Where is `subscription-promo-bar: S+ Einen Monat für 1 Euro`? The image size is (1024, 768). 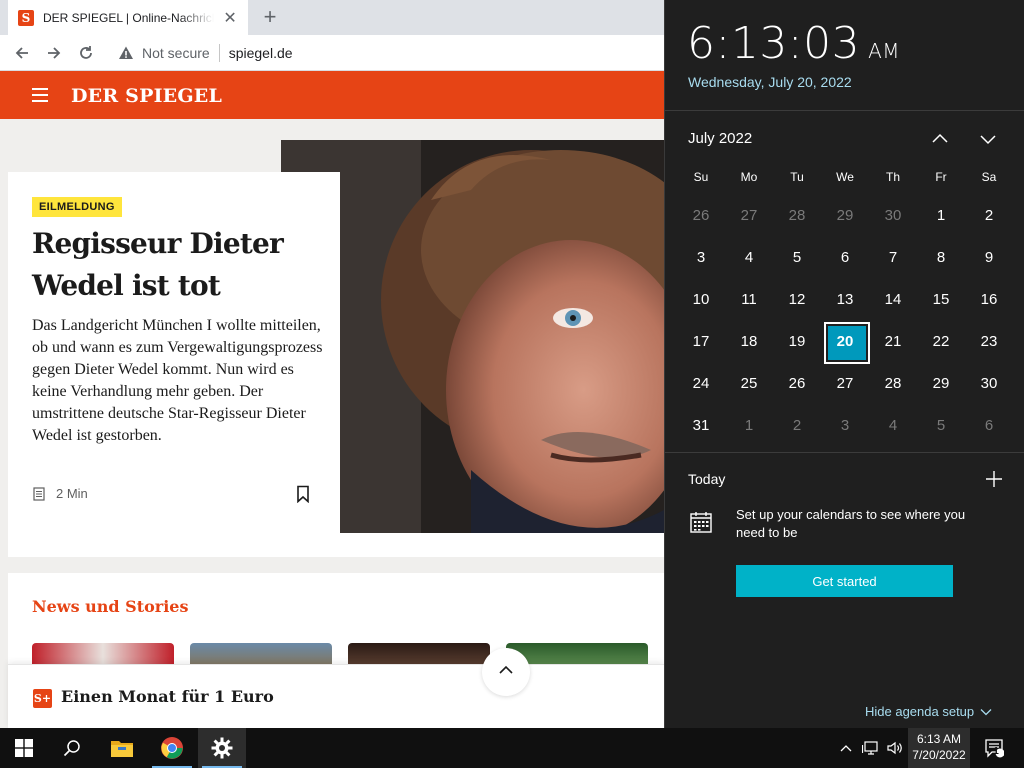 subscription-promo-bar: S+ Einen Monat für 1 Euro is located at coordinates (336, 696).